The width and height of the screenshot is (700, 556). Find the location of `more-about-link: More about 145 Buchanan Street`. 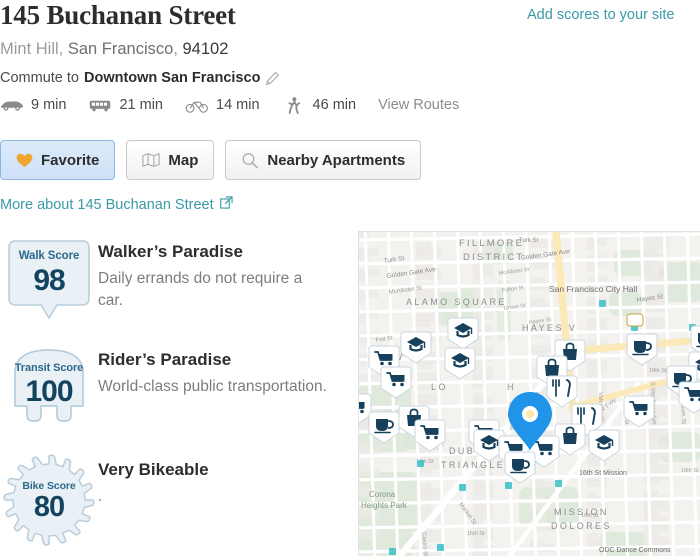

more-about-link: More about 145 Buchanan Street is located at coordinates (116, 204).